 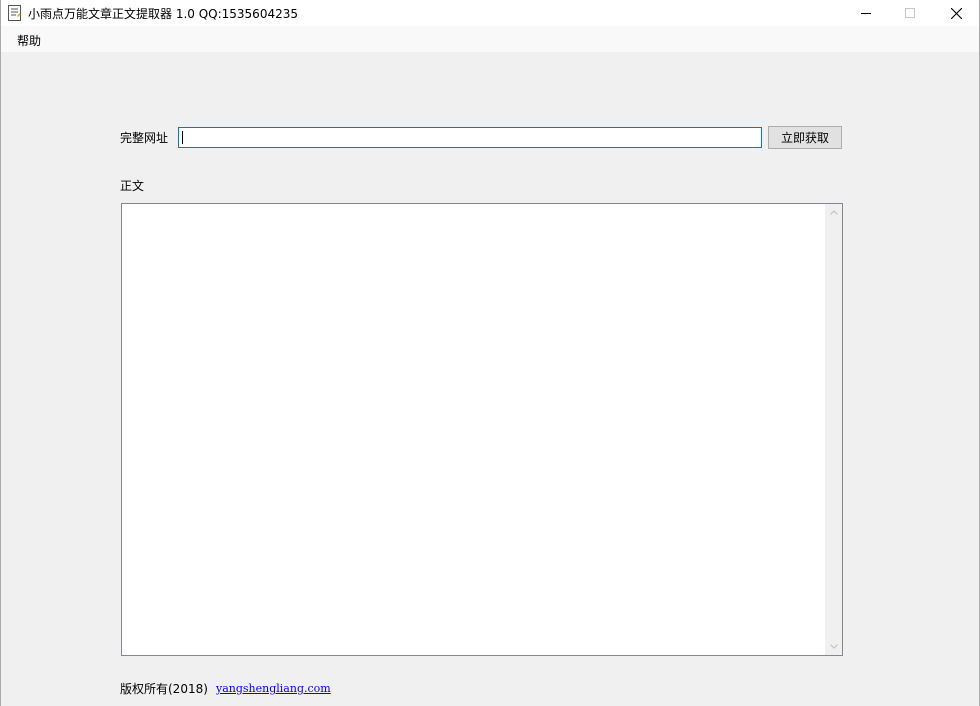 I want to click on minimize-icon, so click(x=866, y=13).